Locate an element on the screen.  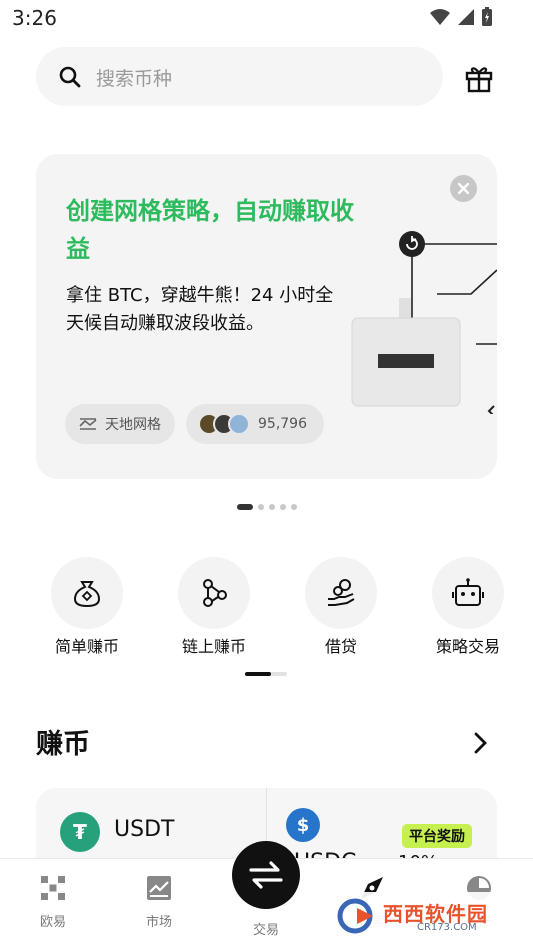
banner-description: 拿住 BTC，穿越牛熊！24 小时全天候自动赚取波段收益。 is located at coordinates (200, 309).